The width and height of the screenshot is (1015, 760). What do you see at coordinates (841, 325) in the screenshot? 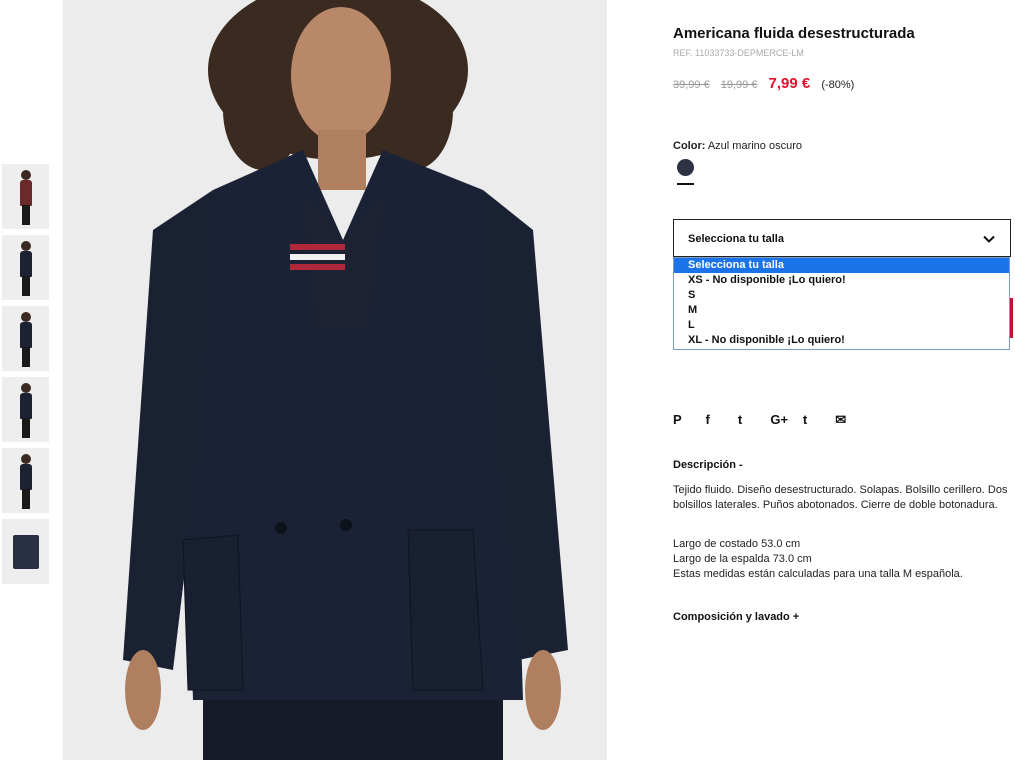
I see `size-option-l: L` at bounding box center [841, 325].